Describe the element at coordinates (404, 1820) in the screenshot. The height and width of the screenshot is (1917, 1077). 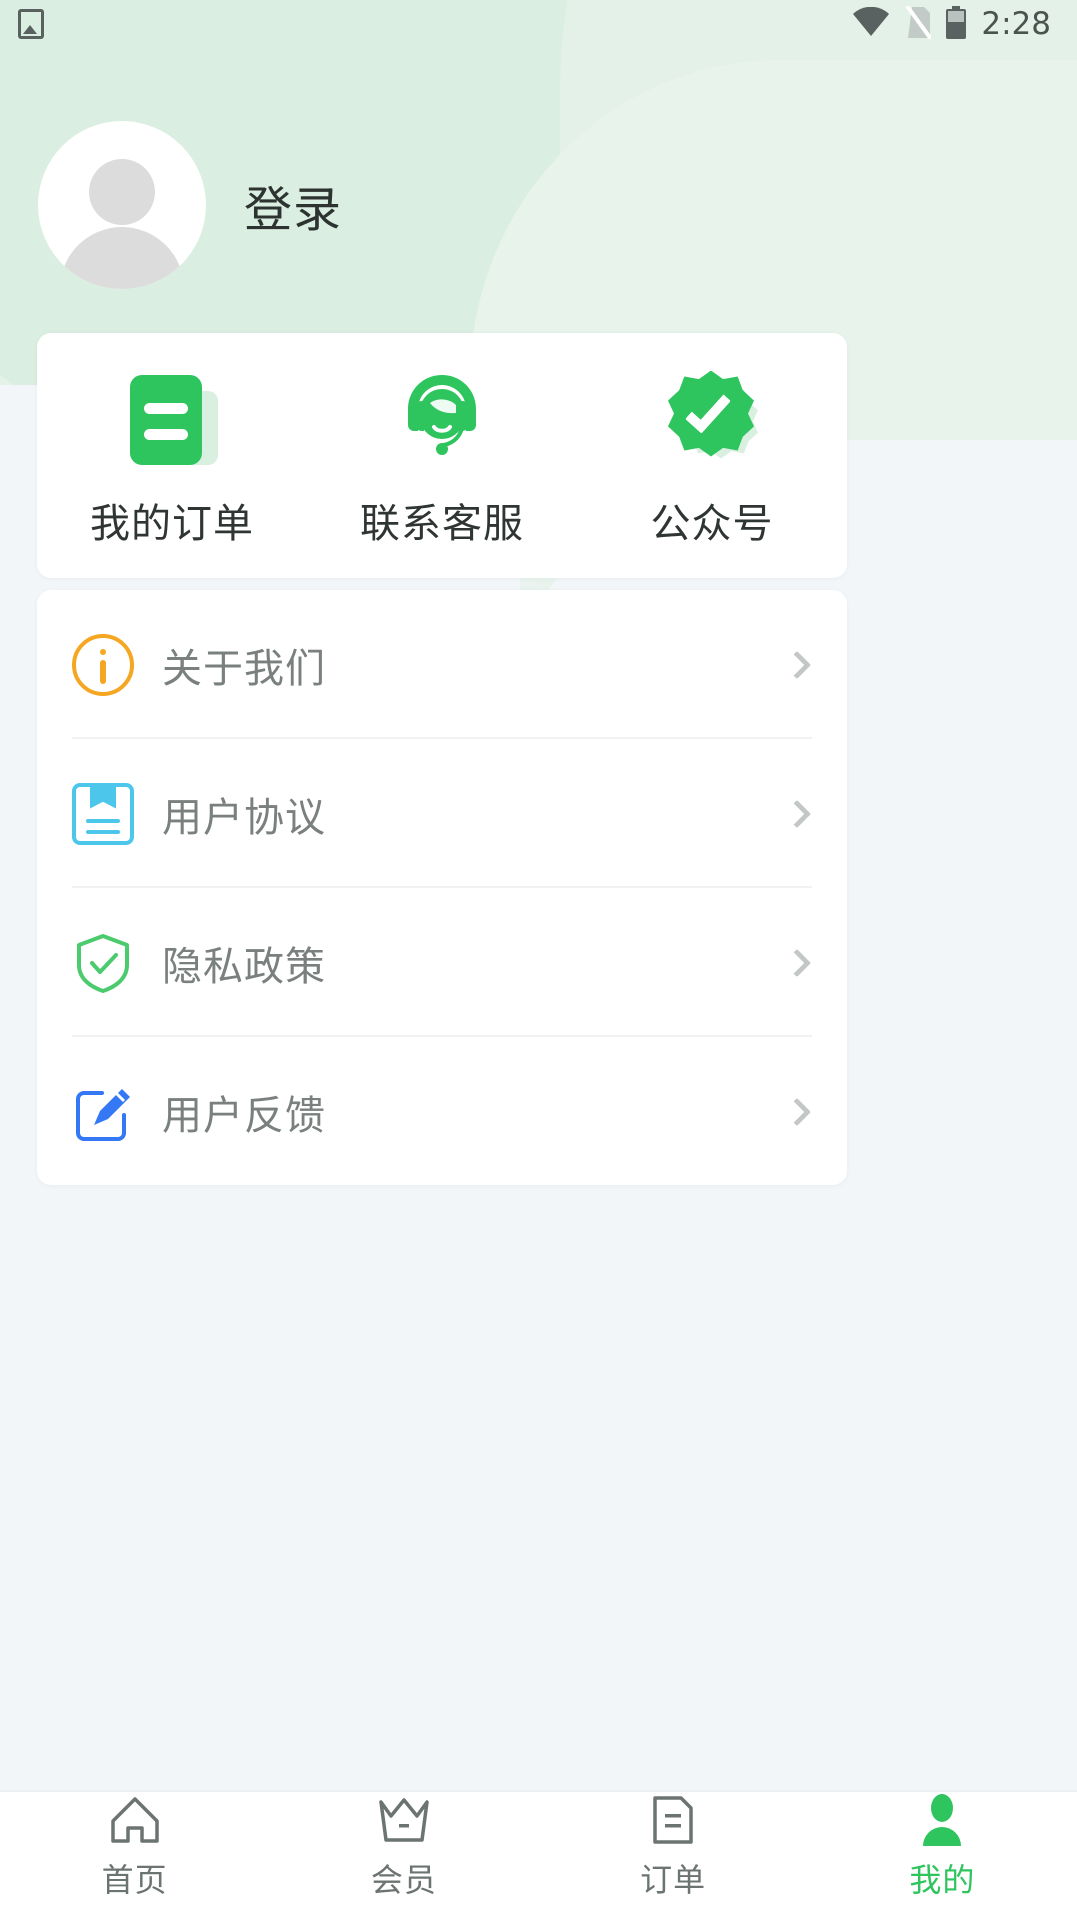
I see `crown-icon` at that location.